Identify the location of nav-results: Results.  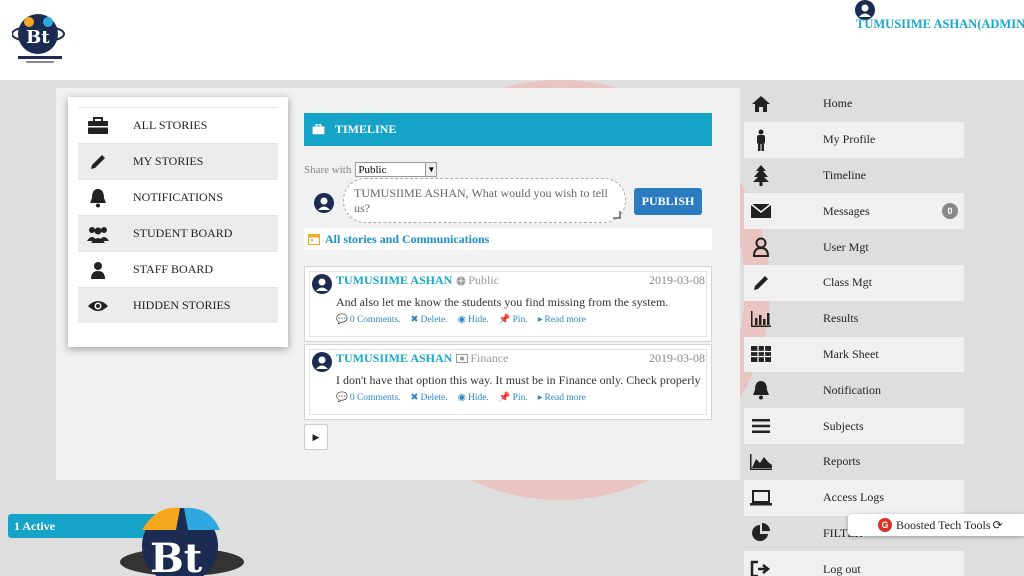
(854, 319).